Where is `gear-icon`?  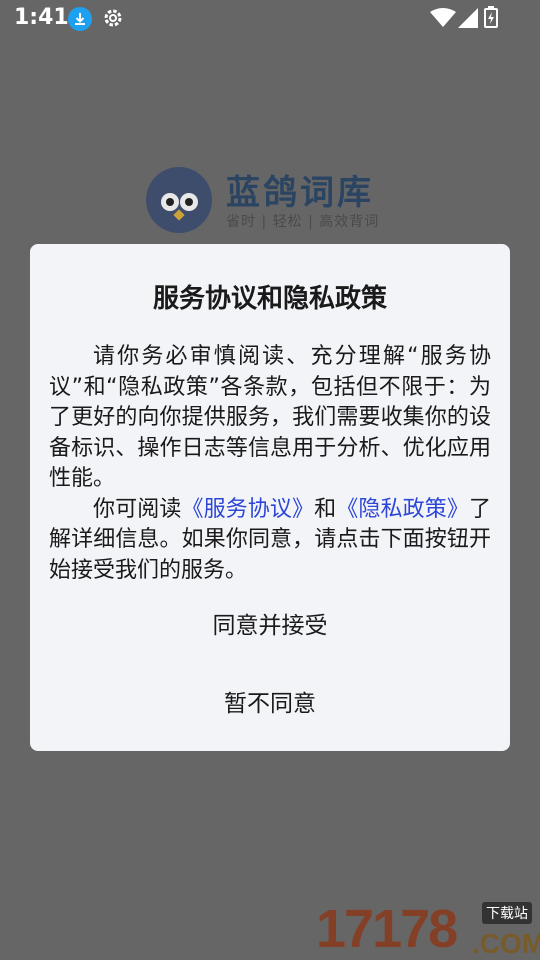
gear-icon is located at coordinates (113, 18).